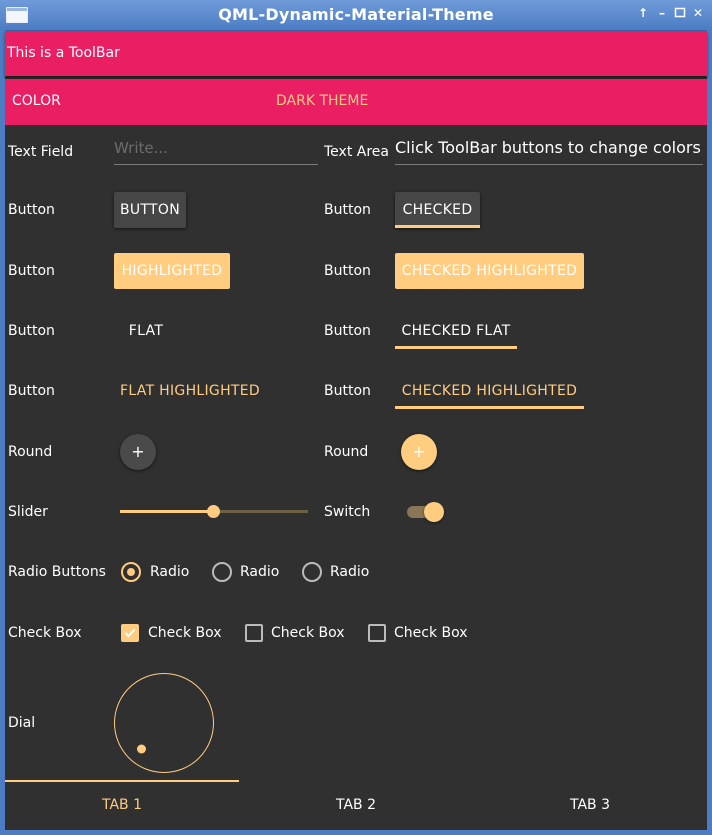  Describe the element at coordinates (28, 512) in the screenshot. I see `slider-label: Slider` at that location.